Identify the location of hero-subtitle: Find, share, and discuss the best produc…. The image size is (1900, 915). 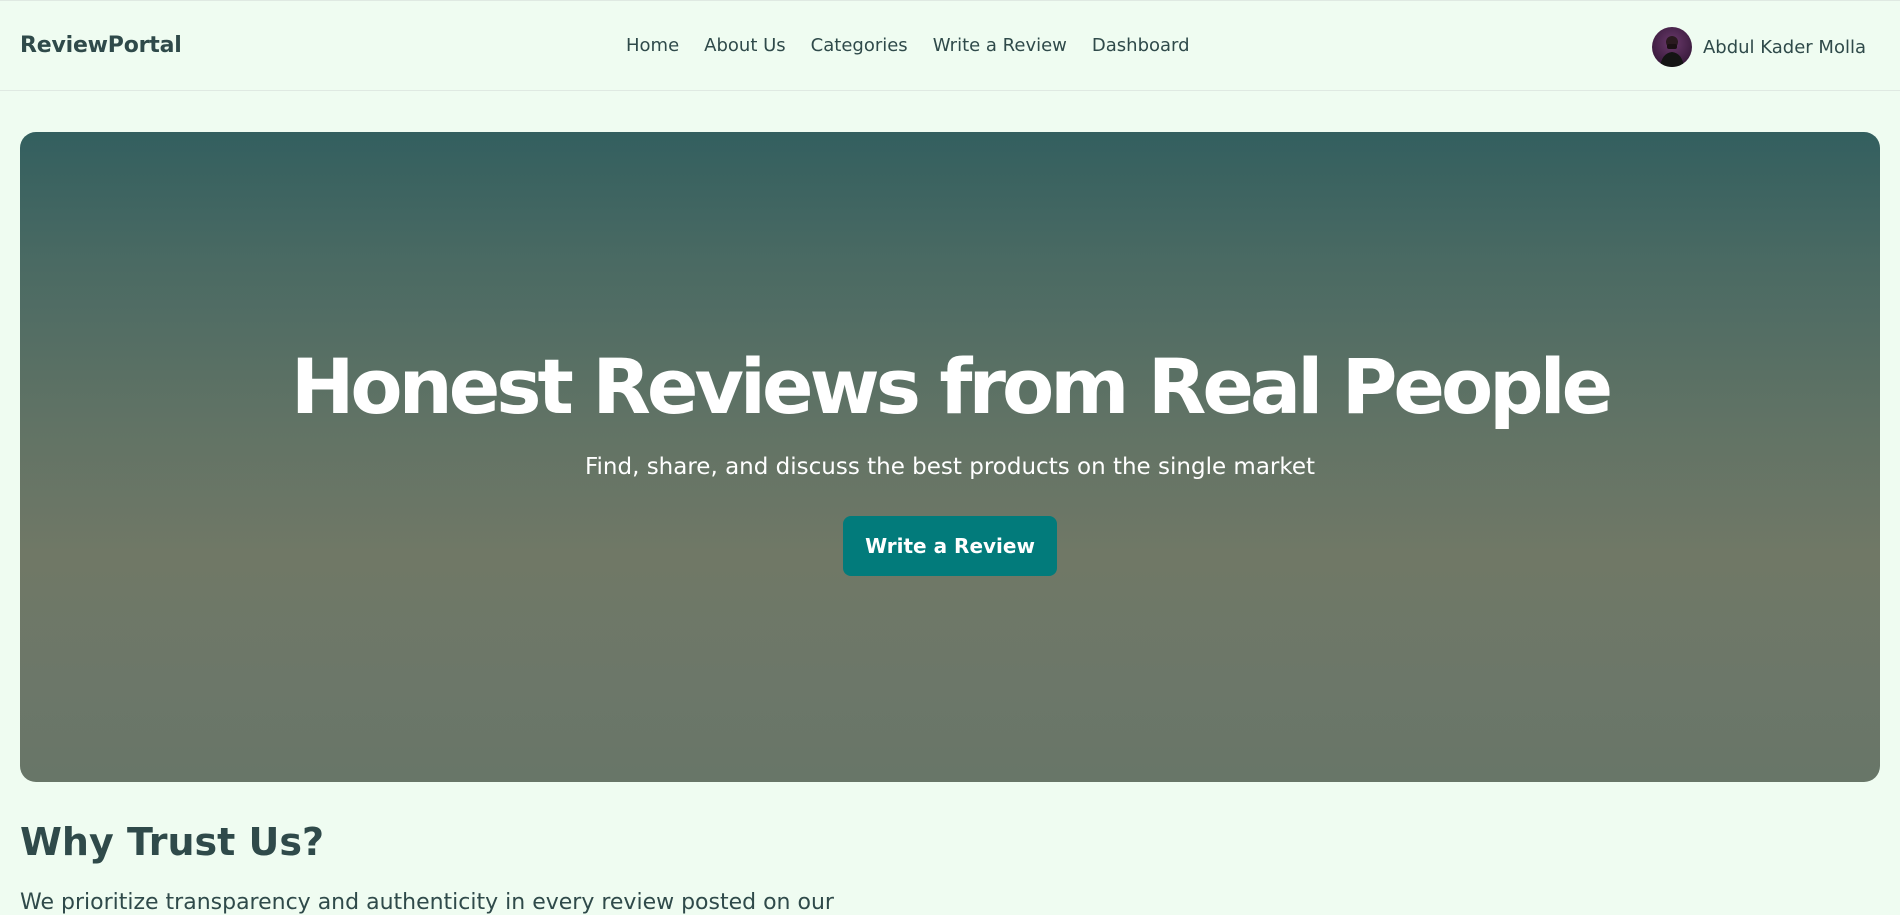
(950, 467).